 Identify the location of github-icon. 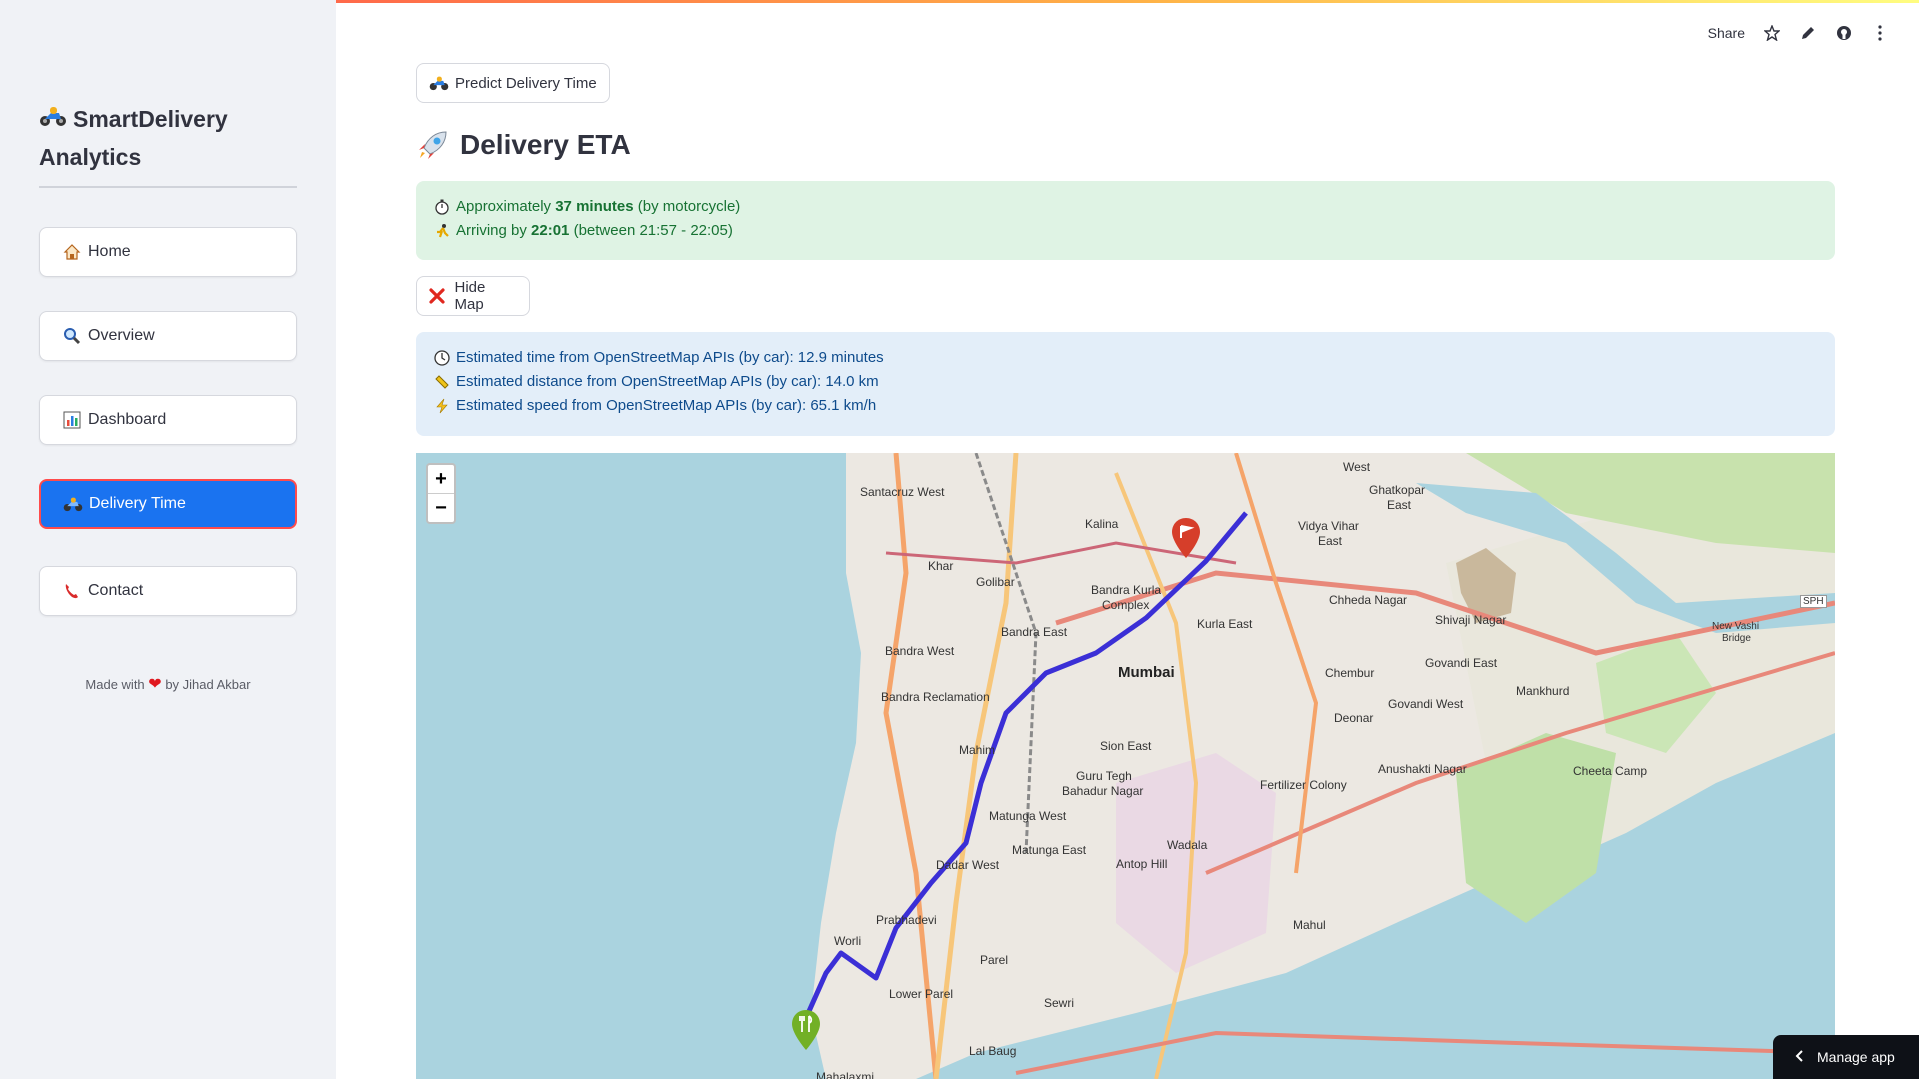
(1844, 33).